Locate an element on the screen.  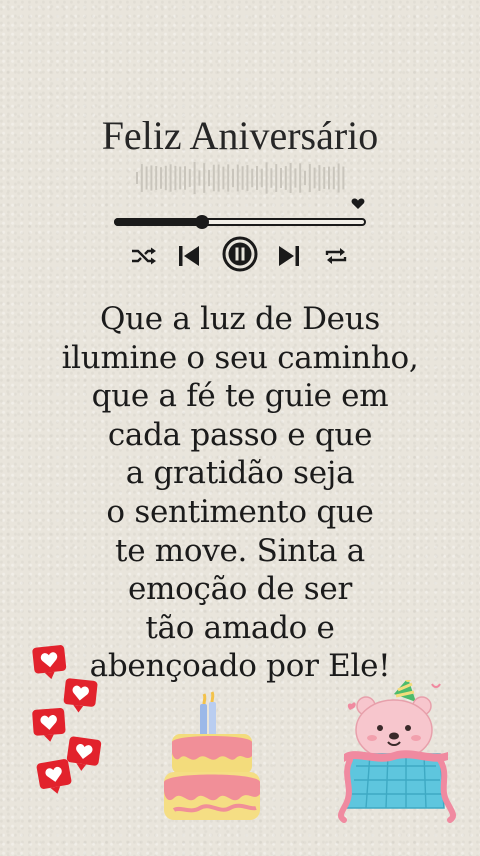
party-bear-gift-icon is located at coordinates (397, 751).